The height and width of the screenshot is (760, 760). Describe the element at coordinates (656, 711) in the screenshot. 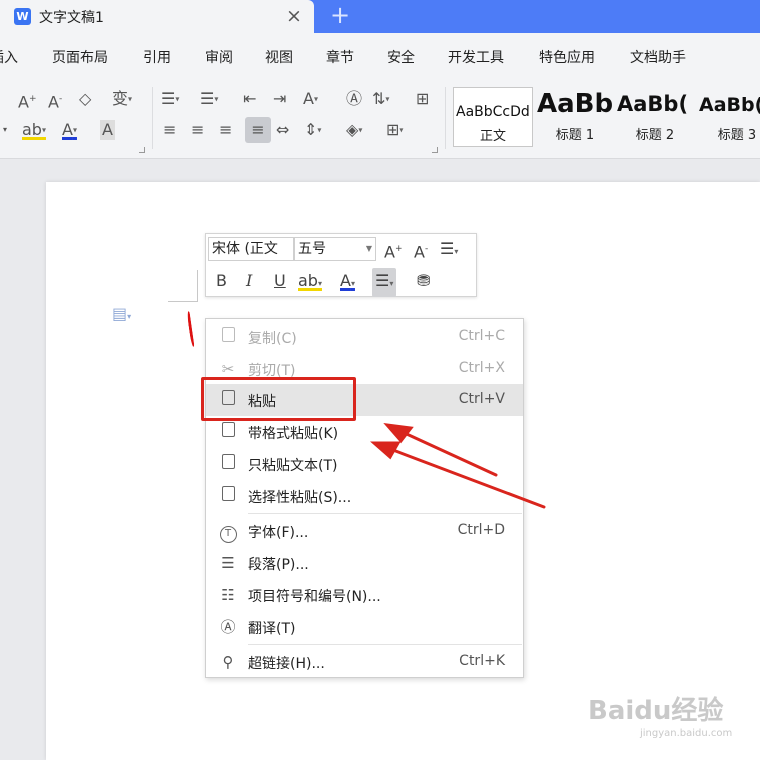

I see `baidu-watermark: Baidu经验` at that location.